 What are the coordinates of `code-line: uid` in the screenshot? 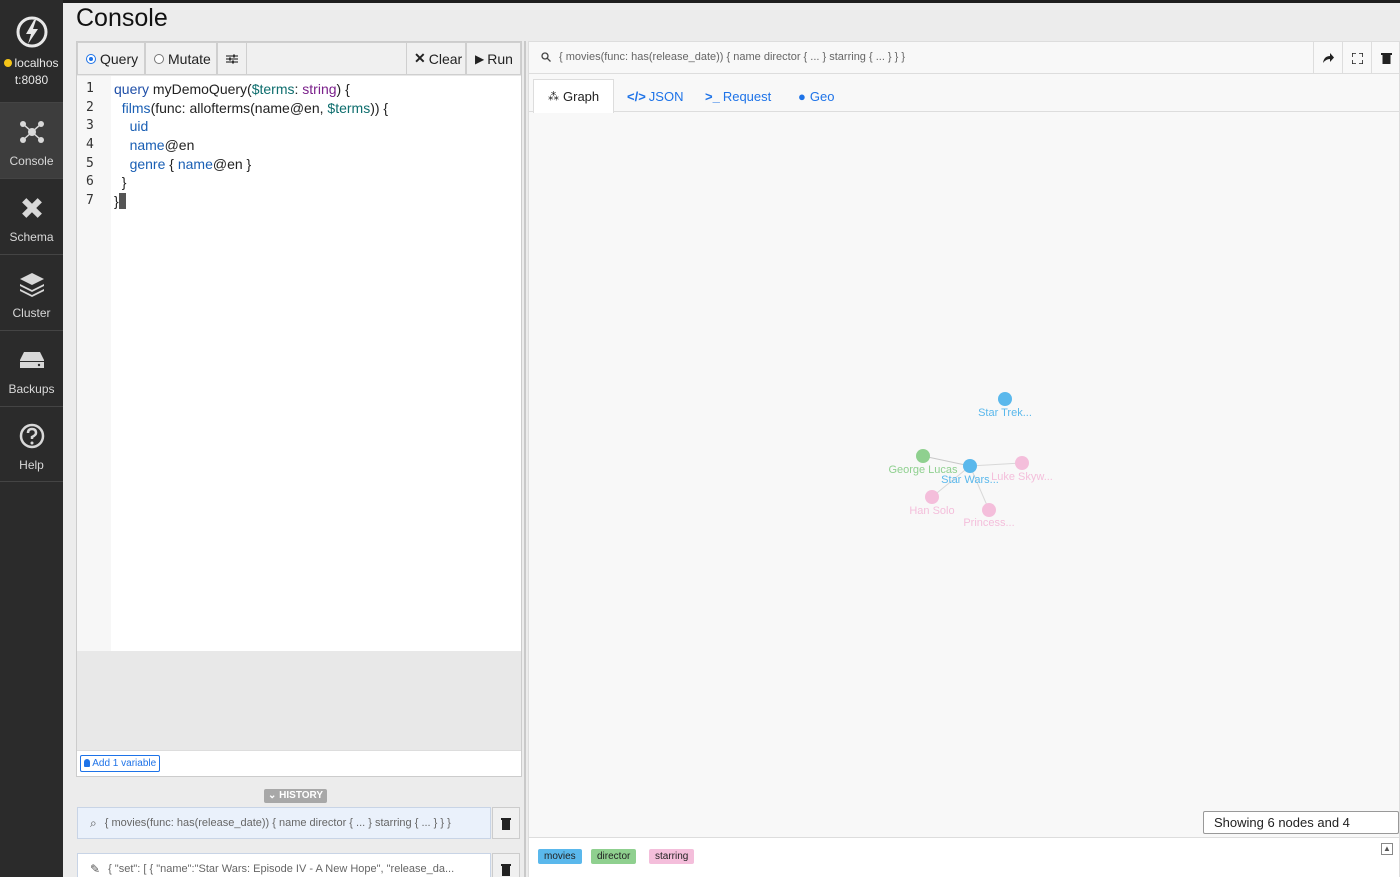 It's located at (139, 126).